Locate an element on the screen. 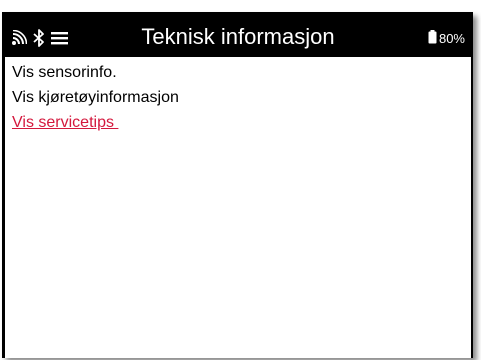  status-icons is located at coordinates (40, 38).